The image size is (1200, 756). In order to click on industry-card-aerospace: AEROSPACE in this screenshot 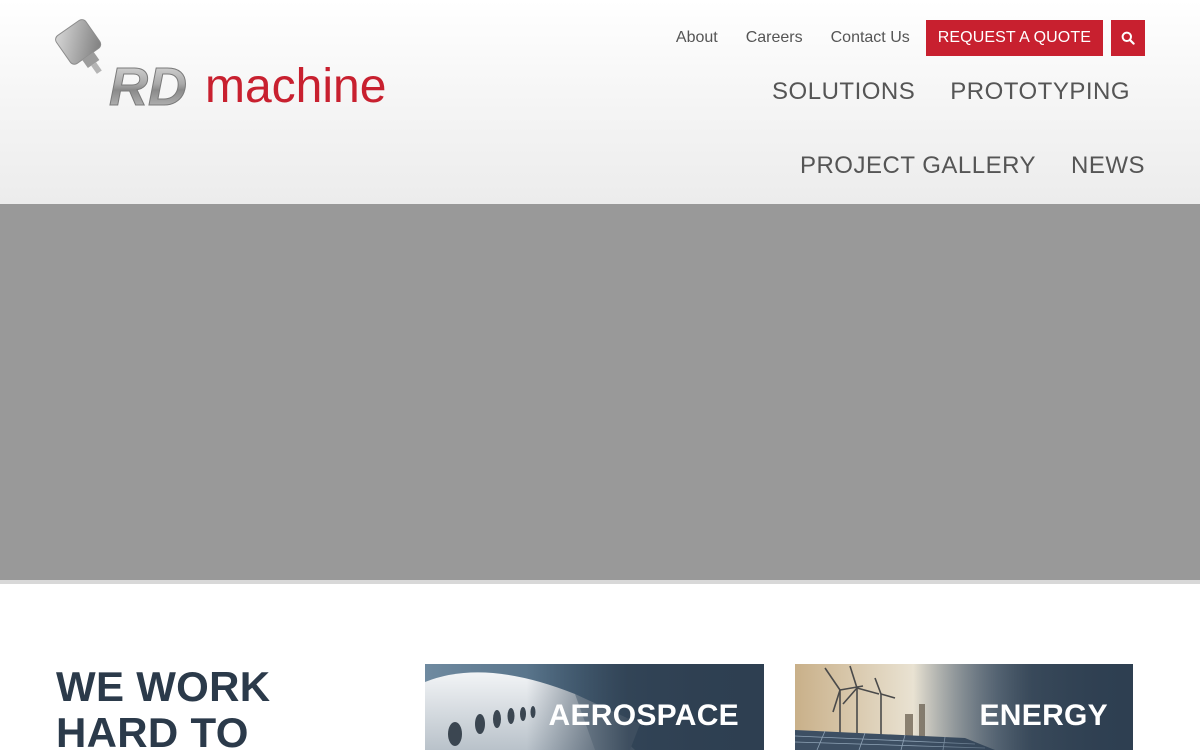, I will do `click(594, 707)`.